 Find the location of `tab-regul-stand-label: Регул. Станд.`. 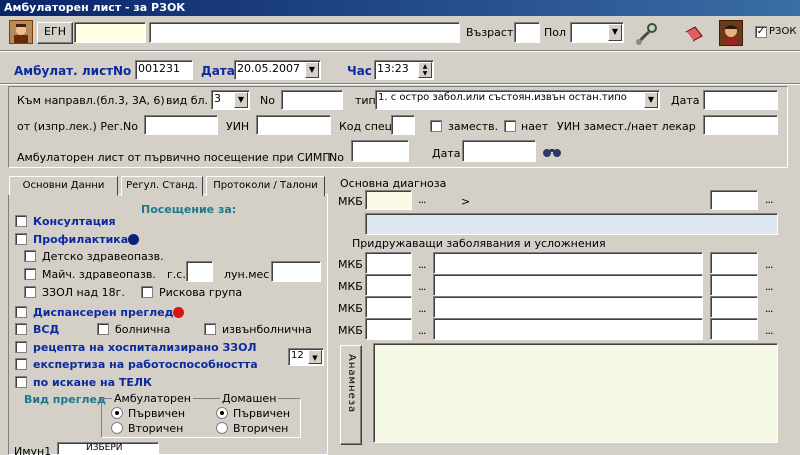

tab-regul-stand-label: Регул. Станд. is located at coordinates (162, 185).